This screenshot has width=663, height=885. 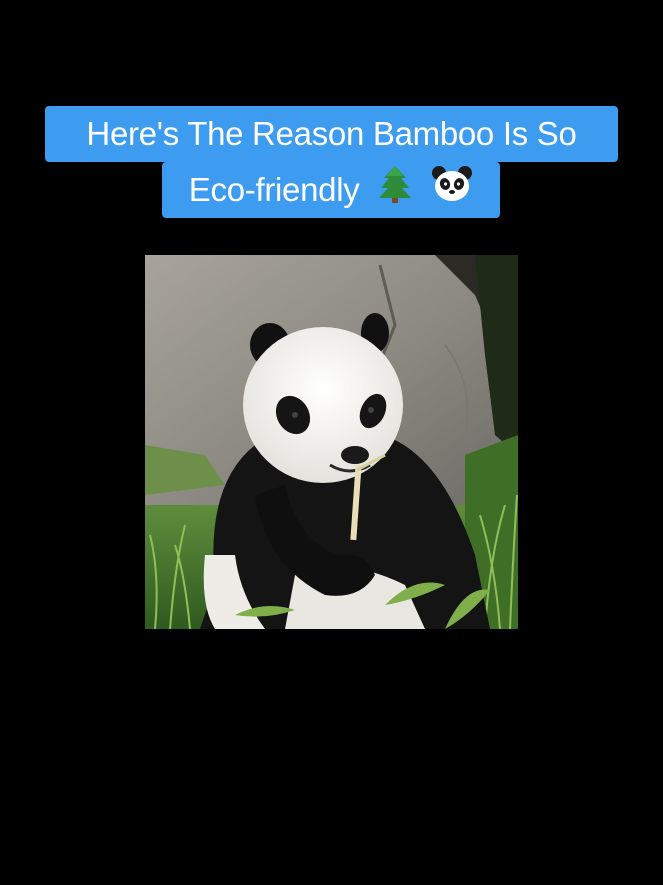 I want to click on caption-text-1: Here's The Reason Bamboo Is So, so click(x=331, y=133).